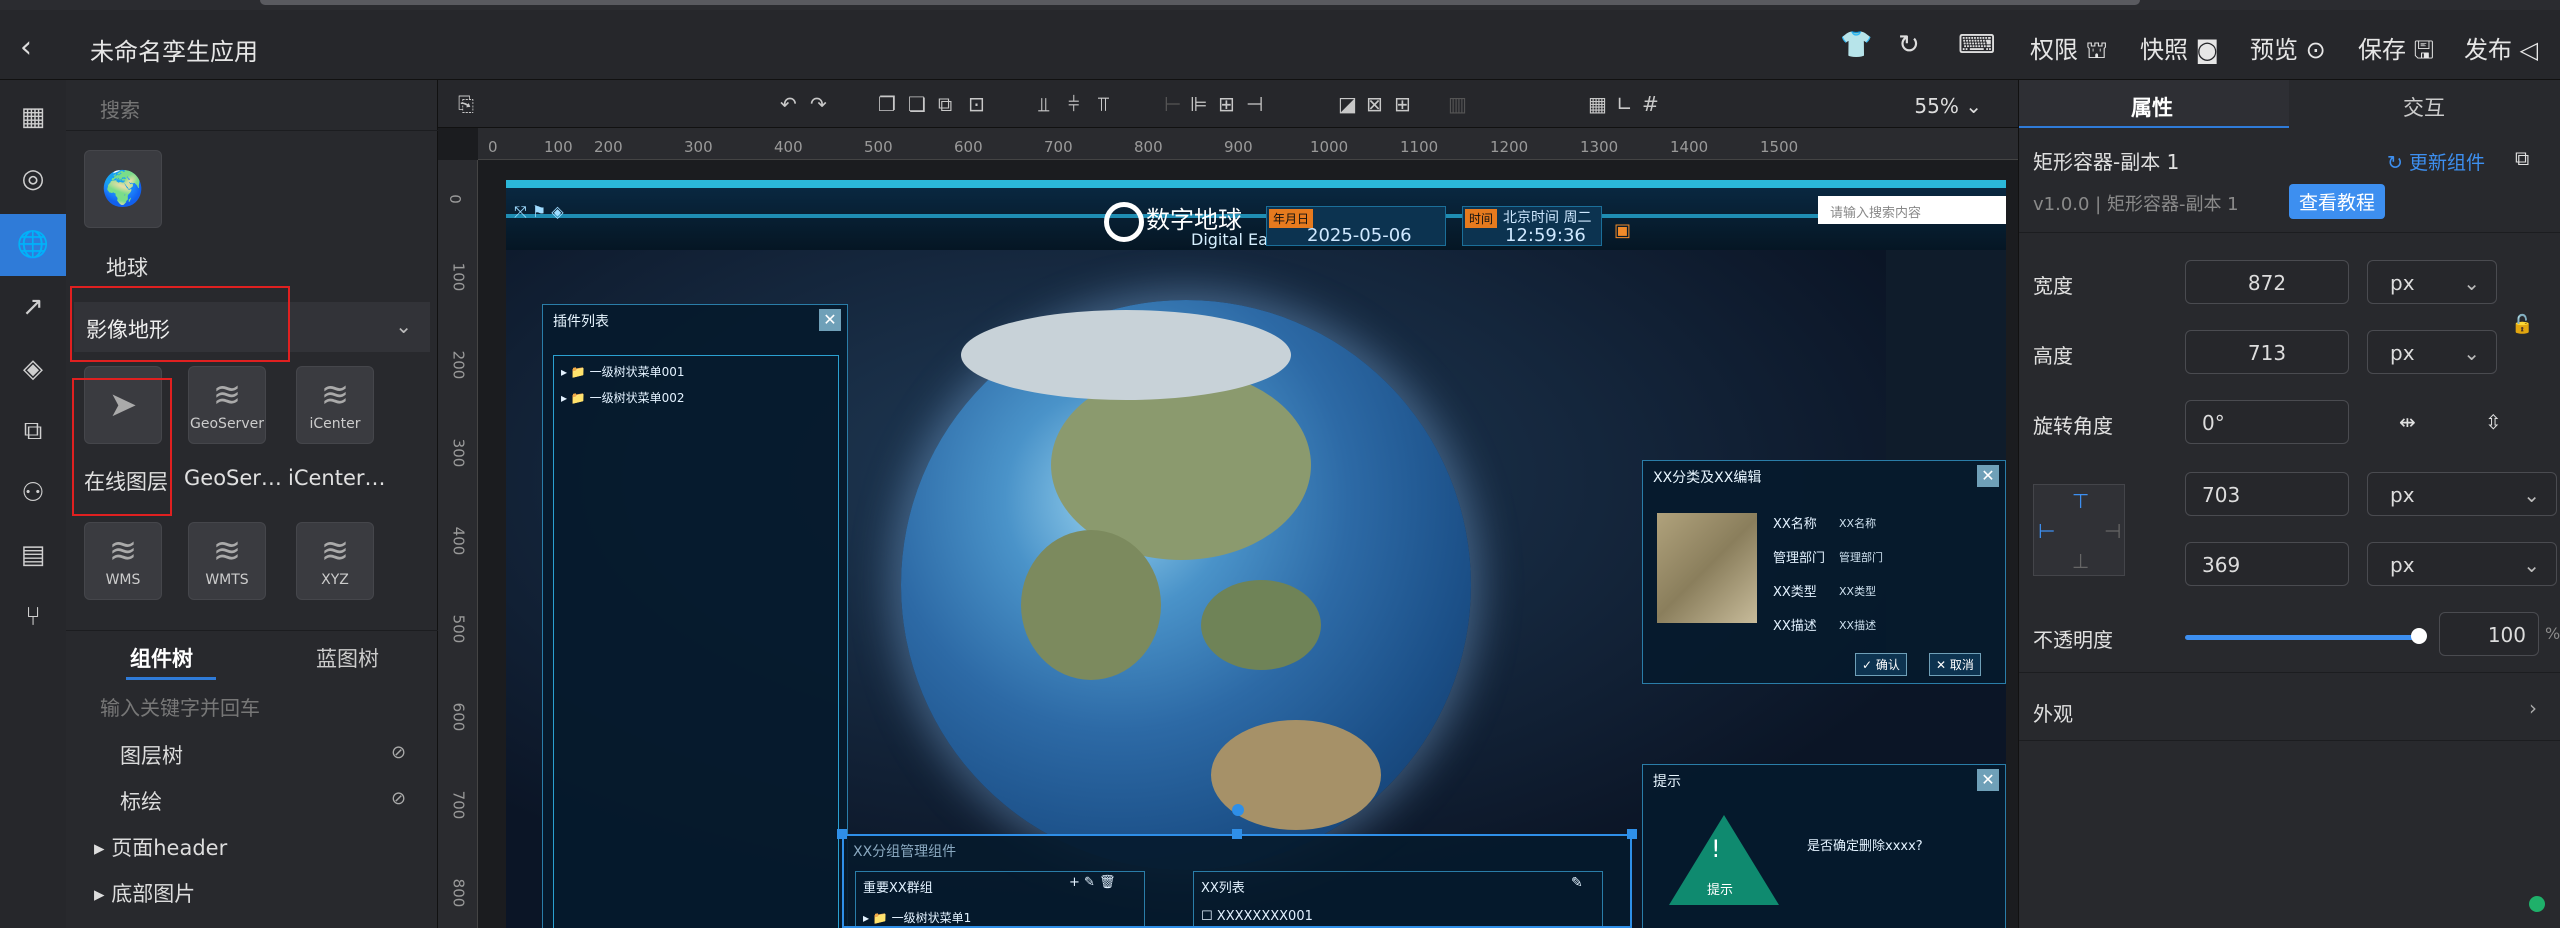 This screenshot has width=2560, height=928. What do you see at coordinates (161, 658) in the screenshot?
I see `tab-component-tree: 组件树` at bounding box center [161, 658].